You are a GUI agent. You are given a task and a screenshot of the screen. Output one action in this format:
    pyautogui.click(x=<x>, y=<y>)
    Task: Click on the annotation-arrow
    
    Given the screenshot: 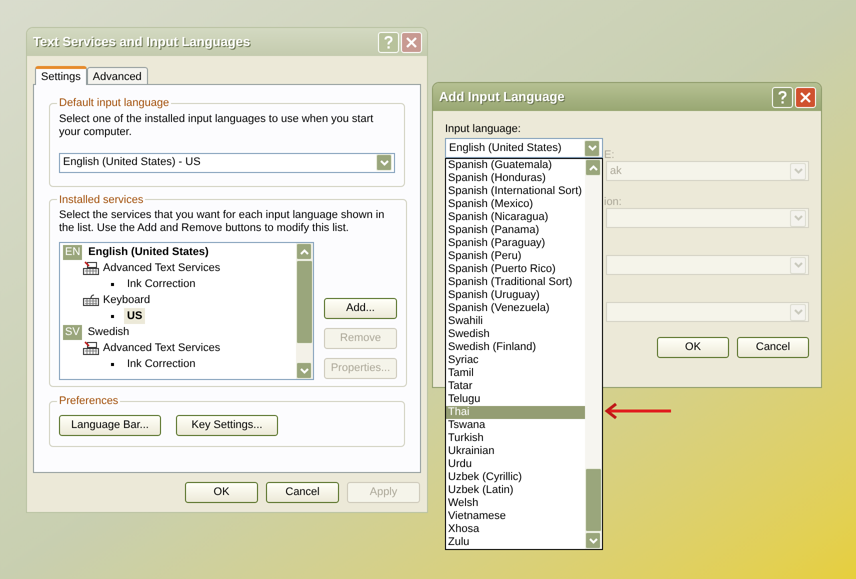 What is the action you would take?
    pyautogui.click(x=637, y=411)
    